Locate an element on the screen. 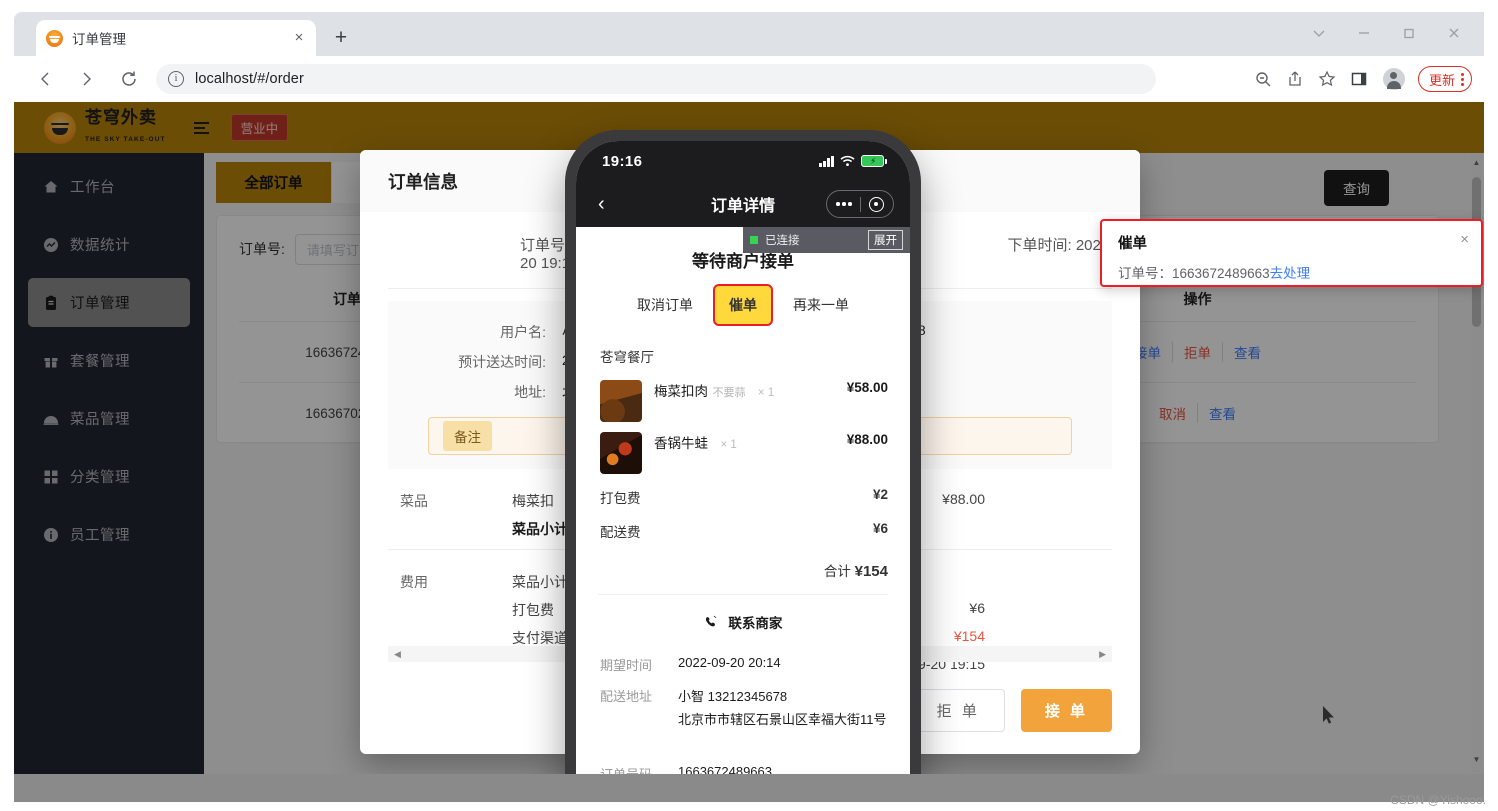  phone-icon is located at coordinates (713, 623).